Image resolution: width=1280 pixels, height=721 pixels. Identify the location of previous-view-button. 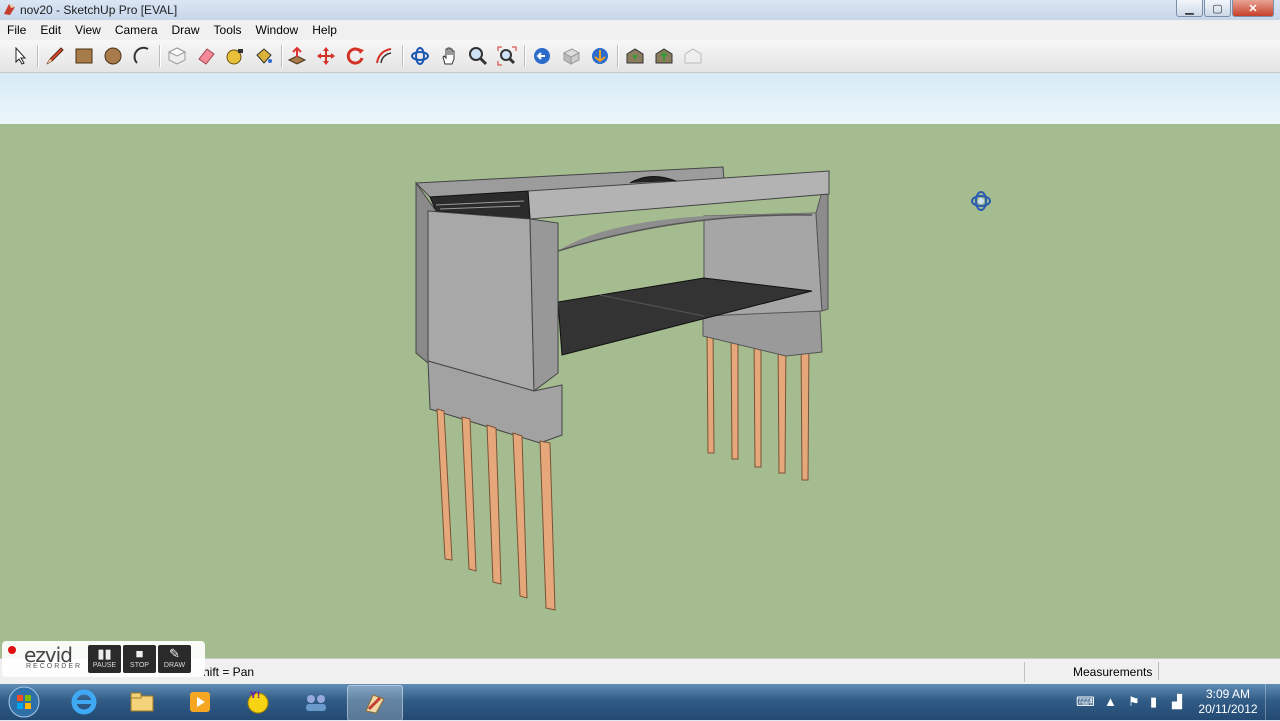
(542, 56).